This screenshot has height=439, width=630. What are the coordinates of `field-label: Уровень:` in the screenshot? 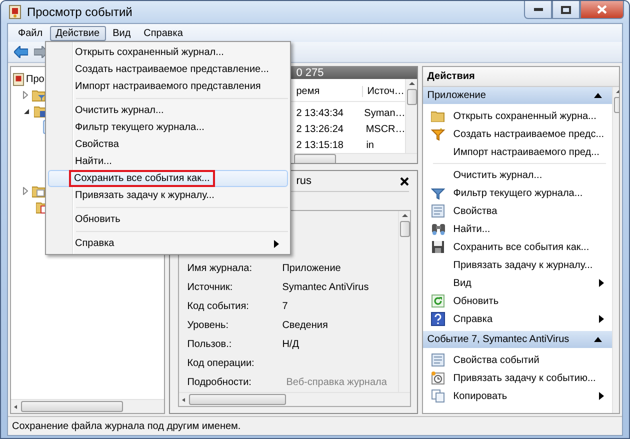 It's located at (208, 325).